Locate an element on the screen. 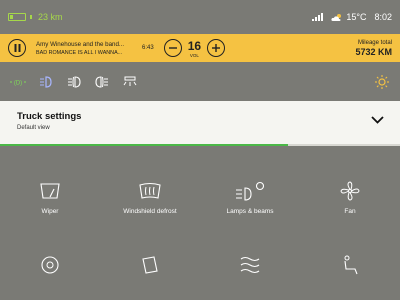  windshield-defrost-tile: Windshield defrost is located at coordinates (150, 197).